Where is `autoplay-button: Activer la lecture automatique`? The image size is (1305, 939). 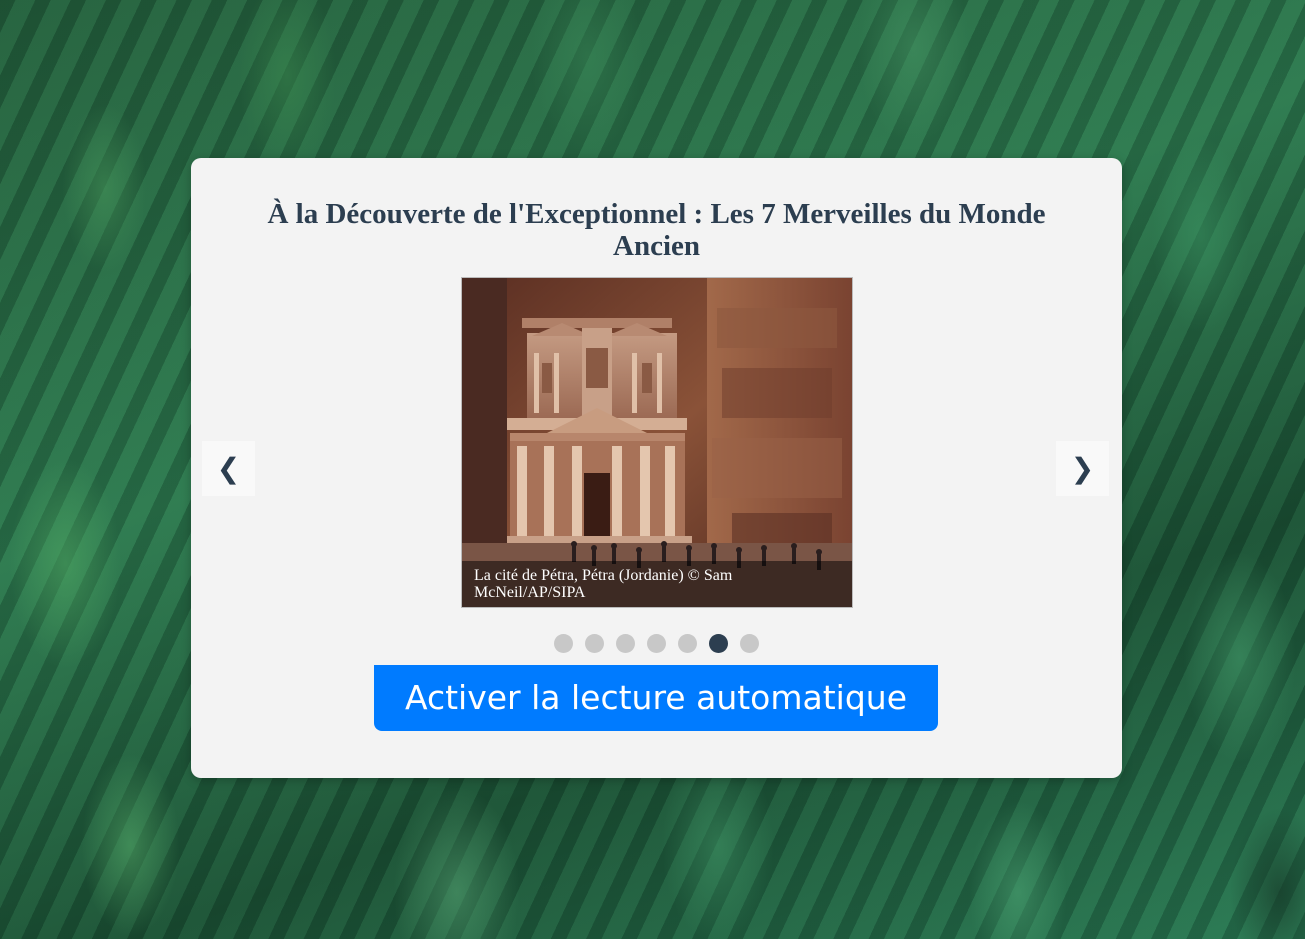 autoplay-button: Activer la lecture automatique is located at coordinates (656, 698).